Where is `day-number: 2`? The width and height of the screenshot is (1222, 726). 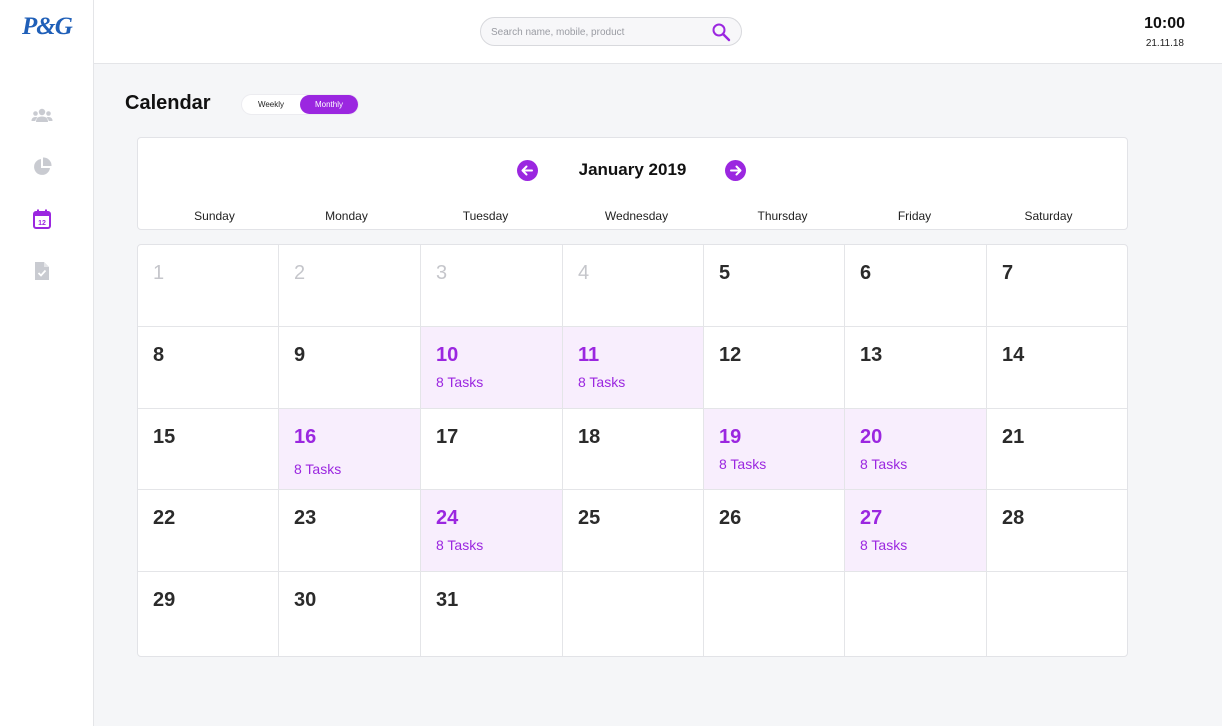
day-number: 2 is located at coordinates (300, 273).